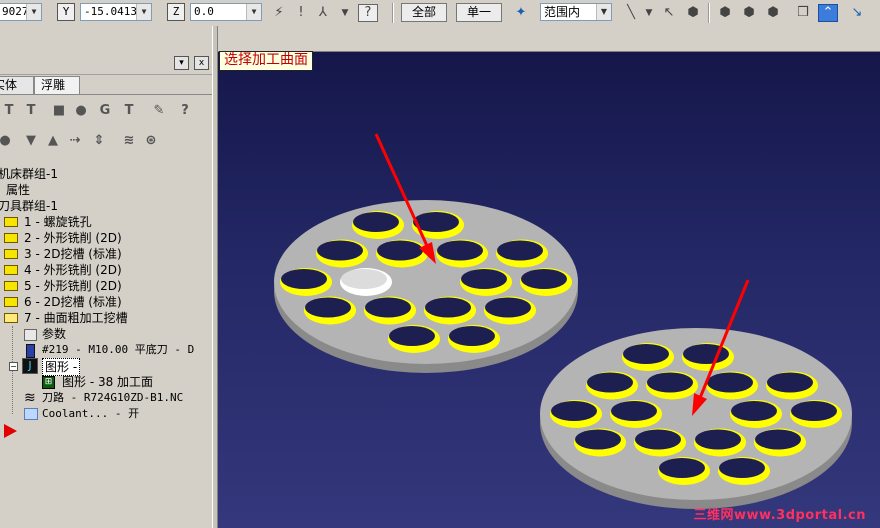 Image resolution: width=880 pixels, height=528 pixels. What do you see at coordinates (181, 63) in the screenshot?
I see `panel-collapse-button: ▾` at bounding box center [181, 63].